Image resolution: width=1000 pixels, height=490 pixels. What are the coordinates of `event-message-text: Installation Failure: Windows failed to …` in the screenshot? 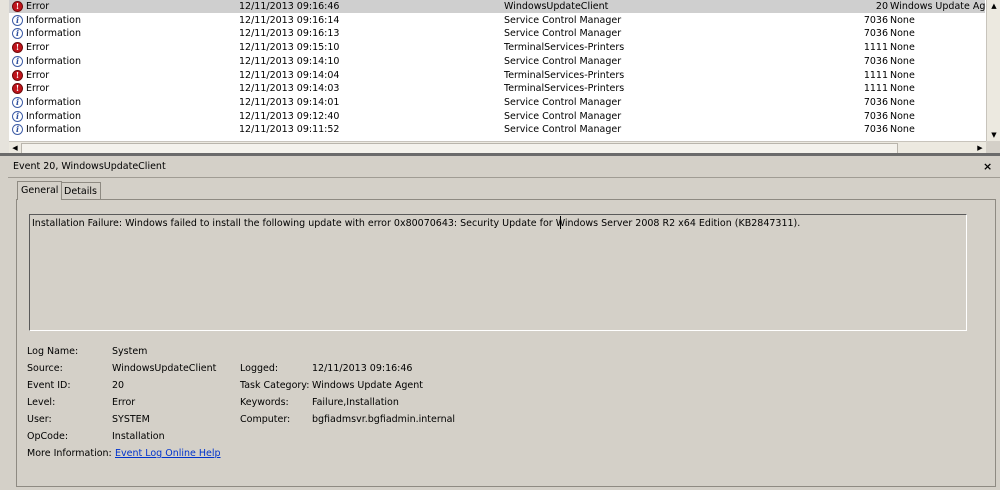 It's located at (416, 223).